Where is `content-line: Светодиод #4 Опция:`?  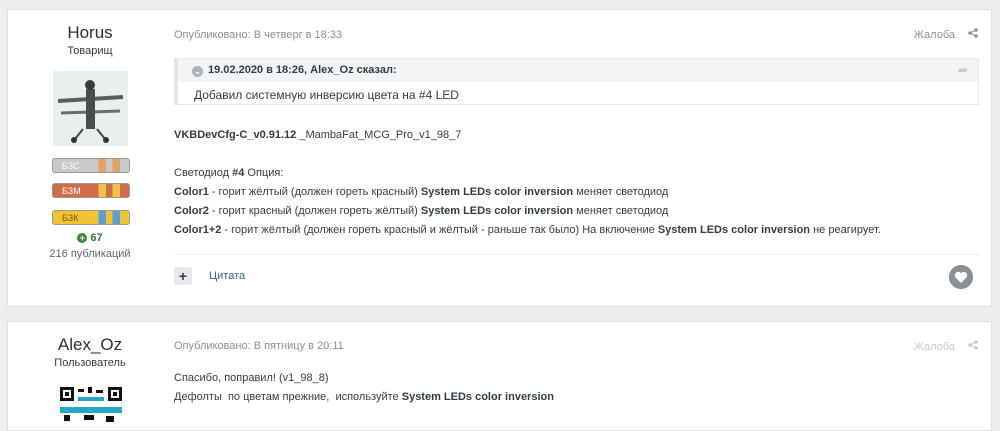
content-line: Светодиод #4 Опция: is located at coordinates (229, 173).